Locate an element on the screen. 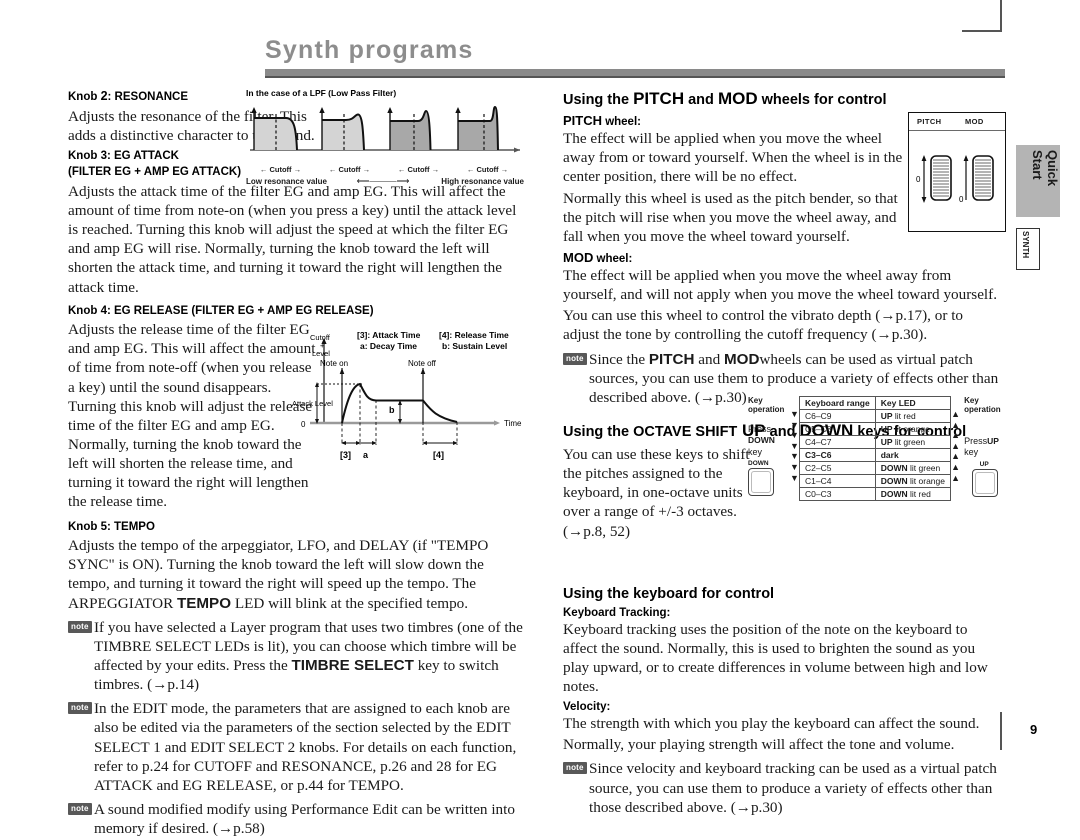 The height and width of the screenshot is (840, 1080). svg-text: Note off is located at coordinates (422, 363).